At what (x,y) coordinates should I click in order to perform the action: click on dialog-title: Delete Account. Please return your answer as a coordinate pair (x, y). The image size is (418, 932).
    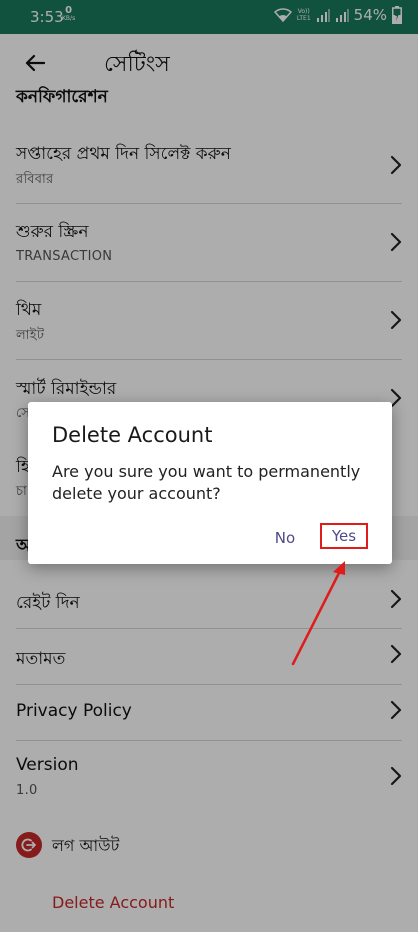
    Looking at the image, I should click on (132, 435).